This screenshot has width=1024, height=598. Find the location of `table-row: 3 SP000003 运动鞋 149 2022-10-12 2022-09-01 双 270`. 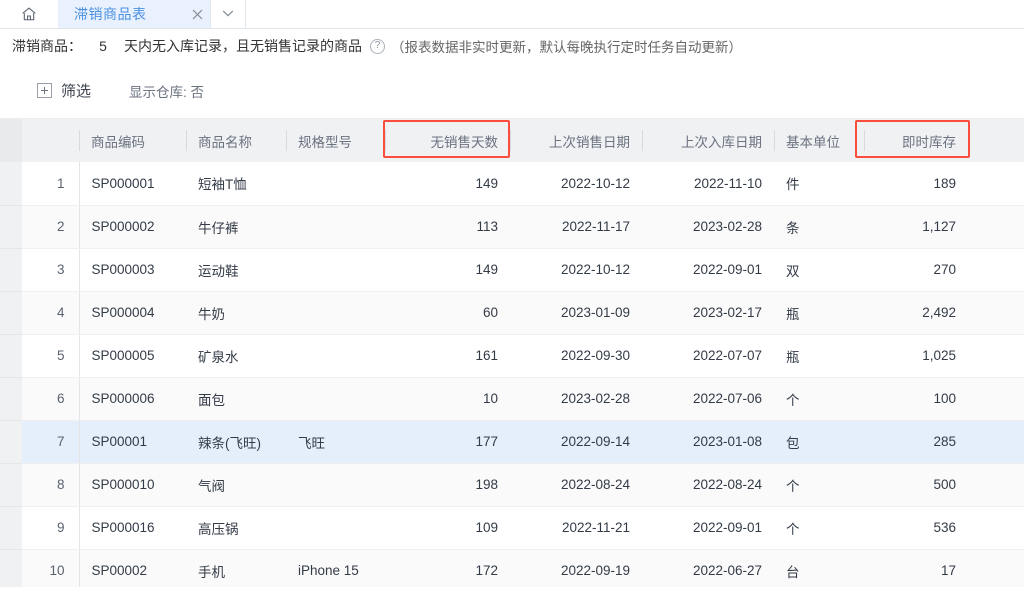

table-row: 3 SP000003 运动鞋 149 2022-10-12 2022-09-01 双 270 is located at coordinates (512, 270).